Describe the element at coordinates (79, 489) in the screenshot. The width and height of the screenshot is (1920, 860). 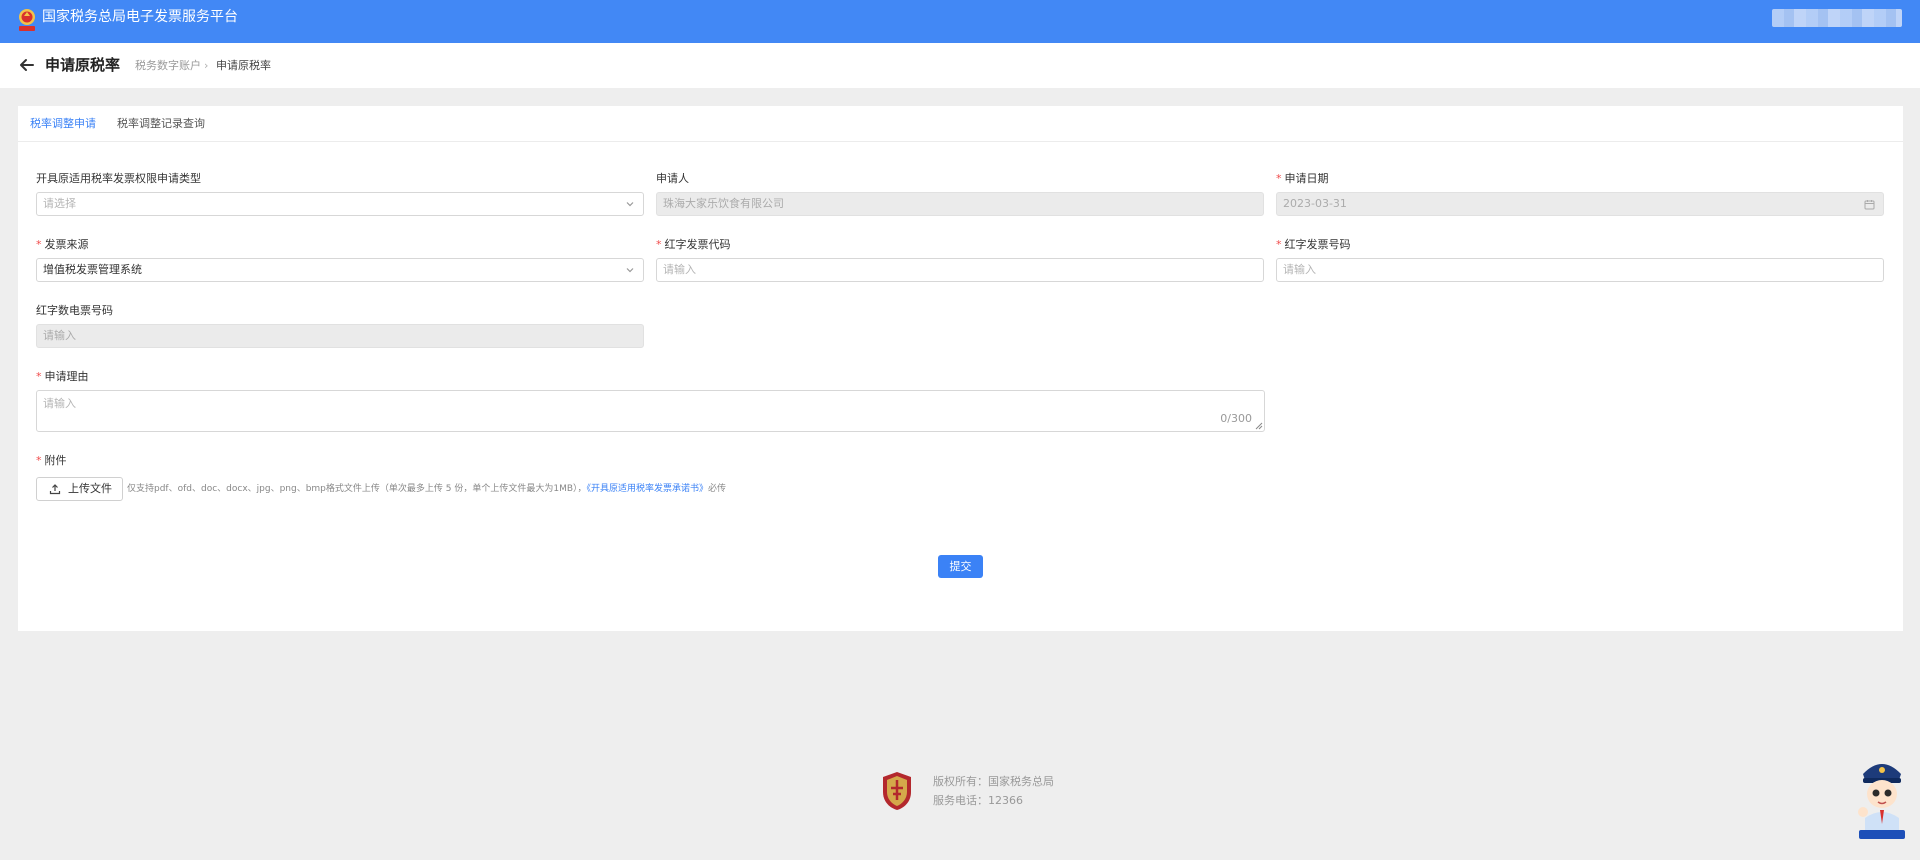
I see `upload-file-button: 上传文件` at that location.